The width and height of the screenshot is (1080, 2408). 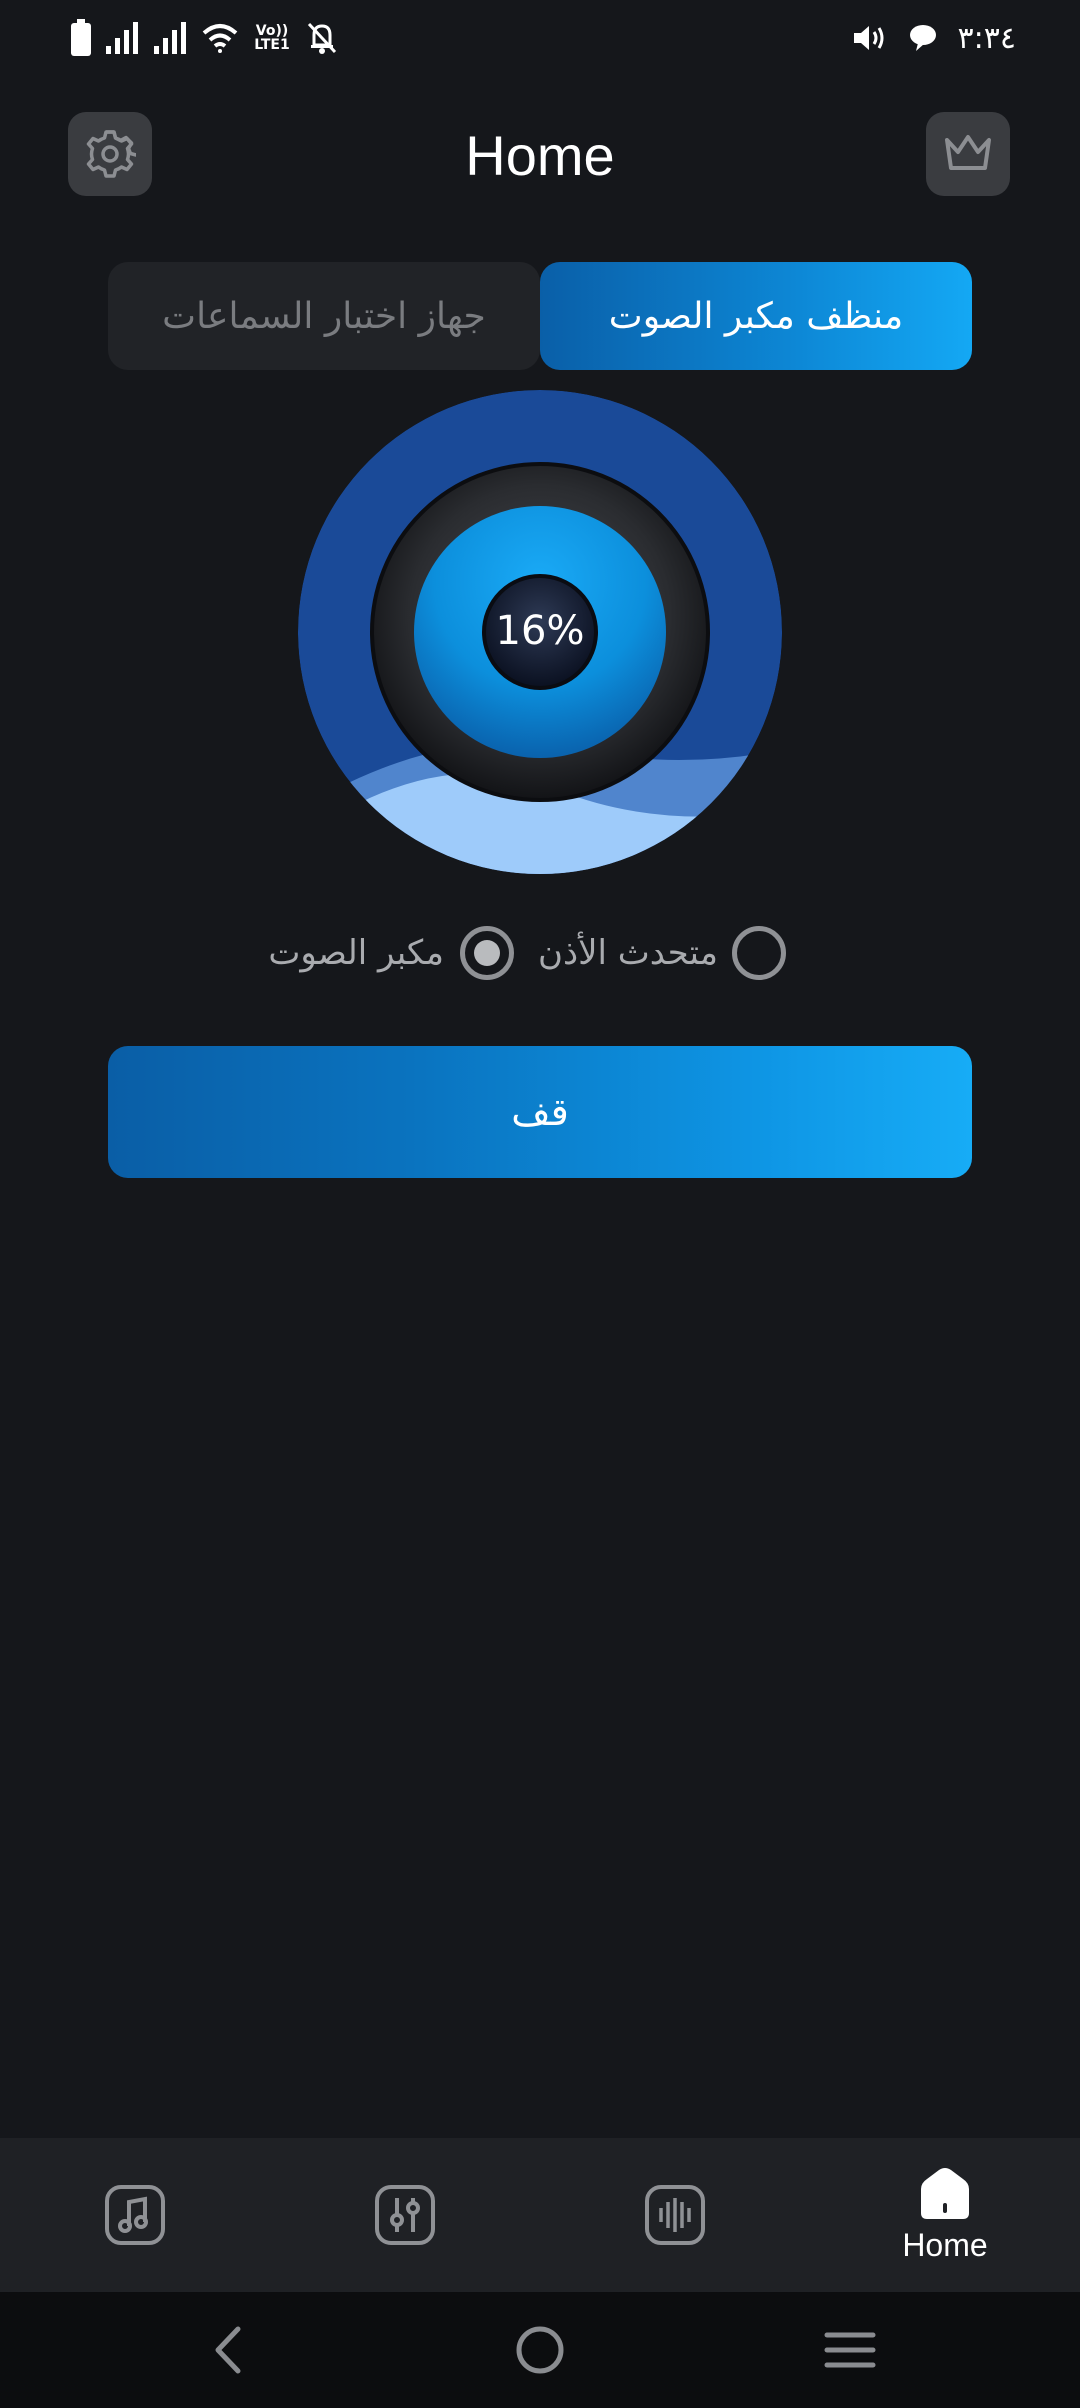 I want to click on earpiece-radio, so click(x=759, y=953).